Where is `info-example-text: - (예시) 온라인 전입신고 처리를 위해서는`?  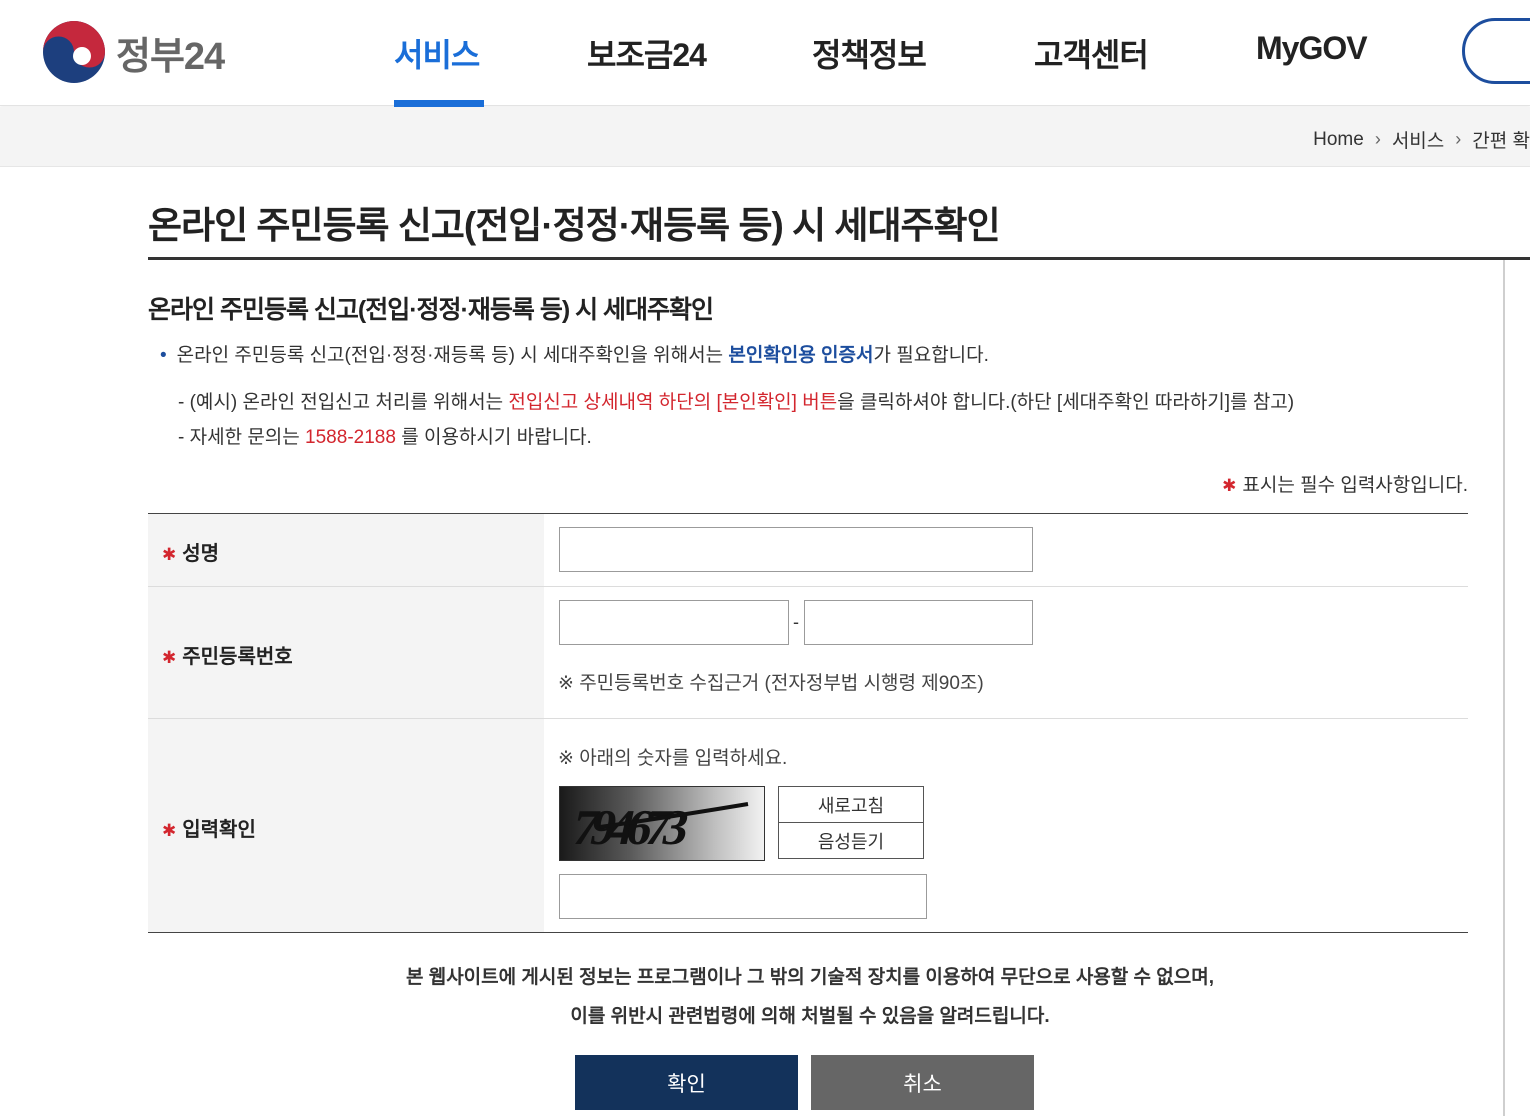
info-example-text: - (예시) 온라인 전입신고 처리를 위해서는 is located at coordinates (343, 402).